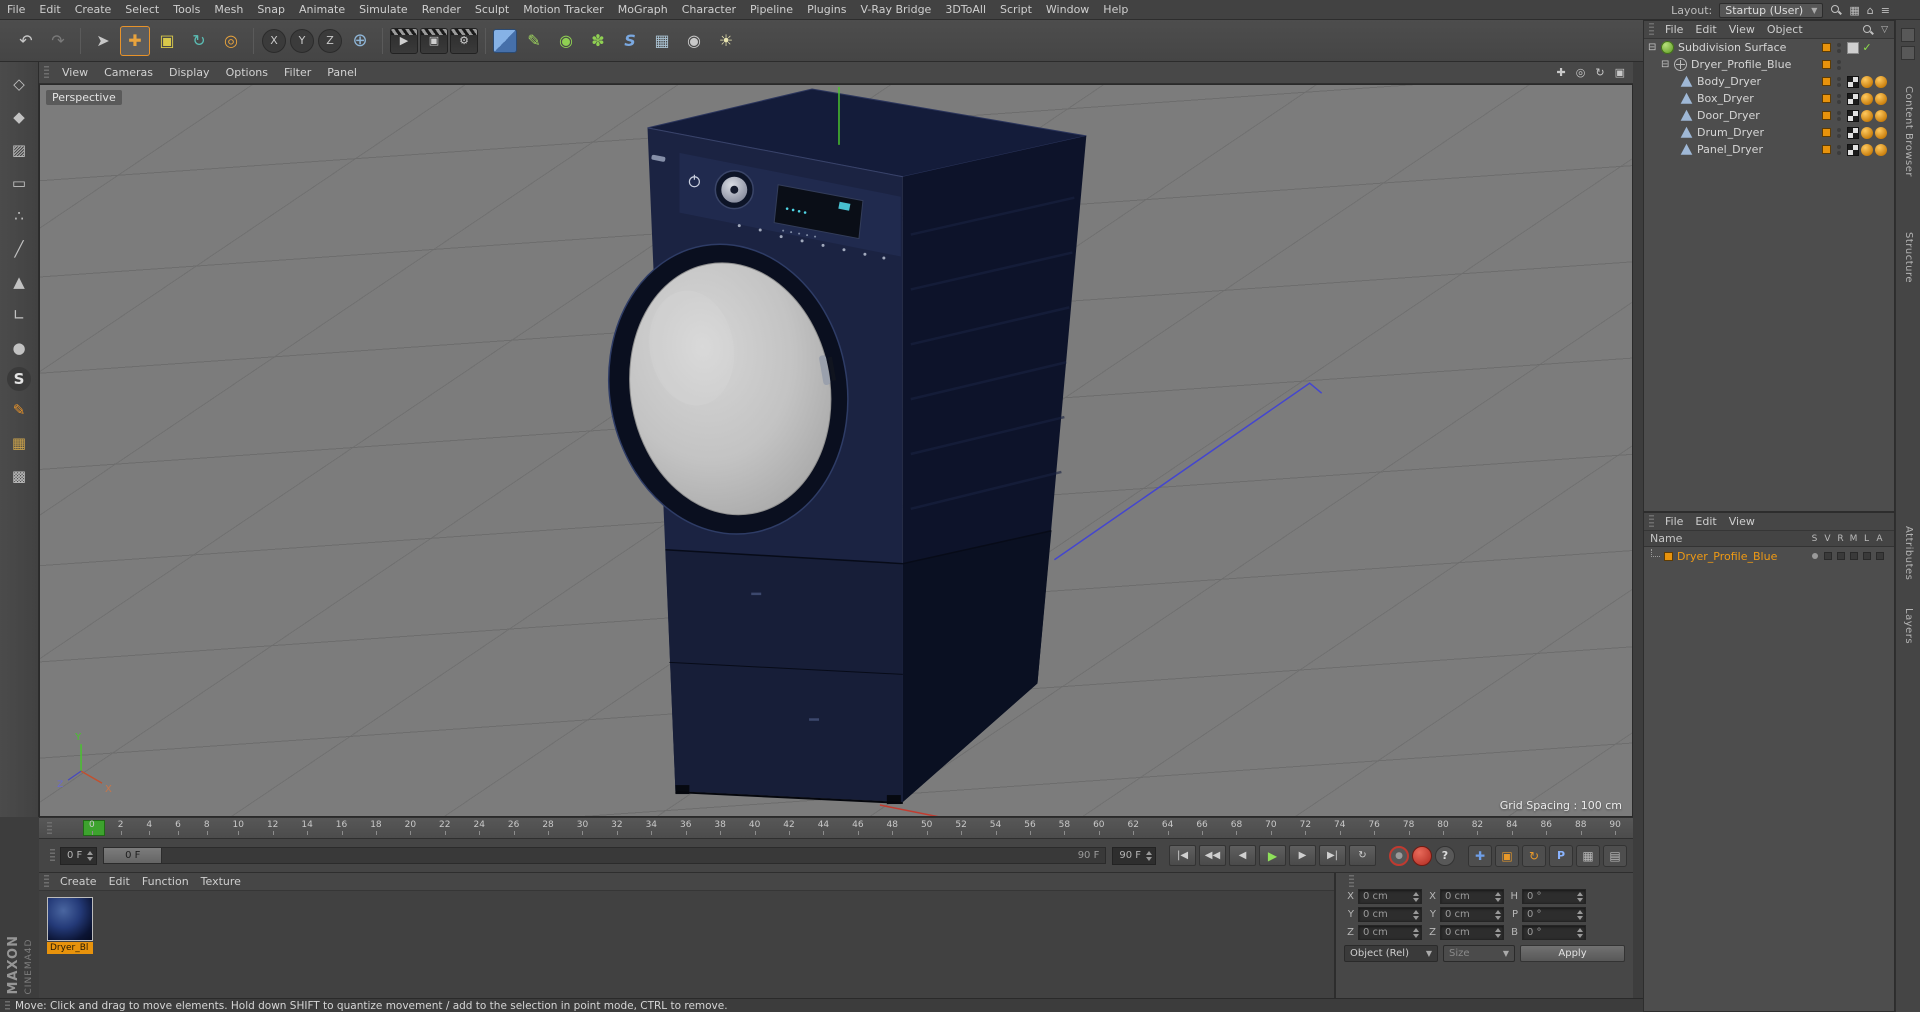 Image resolution: width=1920 pixels, height=1012 pixels. Describe the element at coordinates (965, 9) in the screenshot. I see `menu-item: 3DToAll` at that location.